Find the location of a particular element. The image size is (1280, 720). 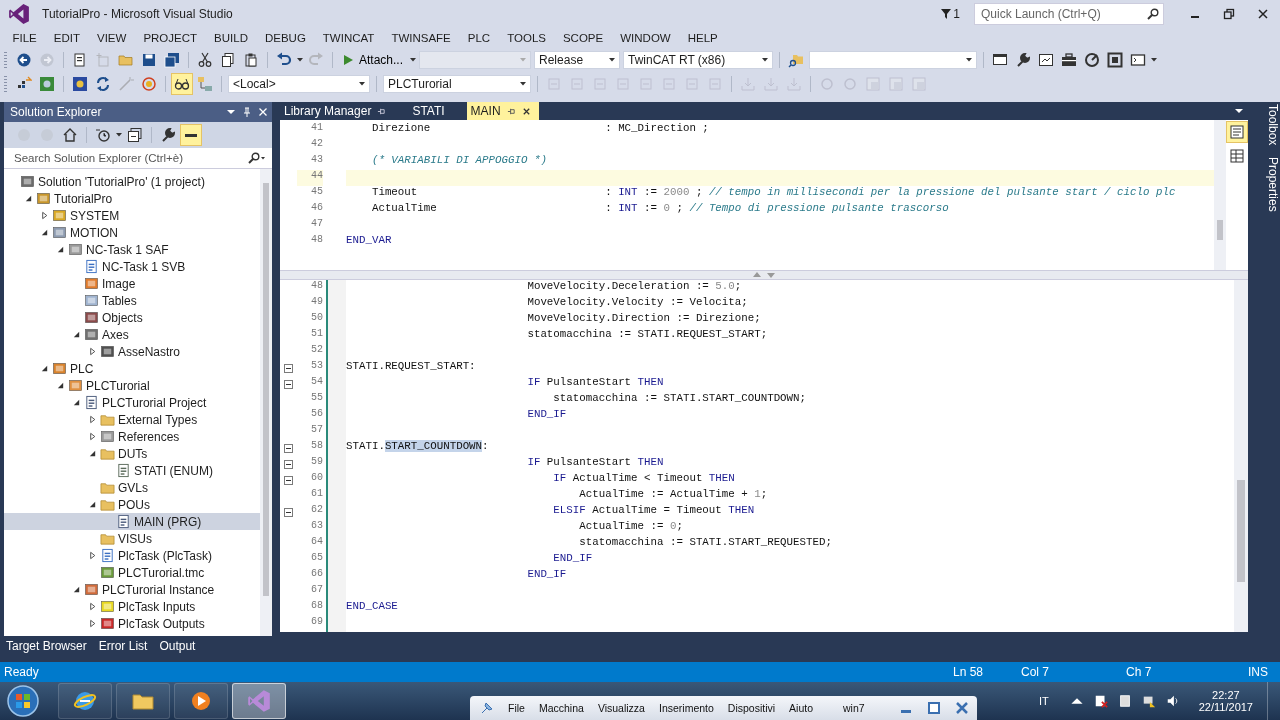

save-all-icon is located at coordinates (172, 60).